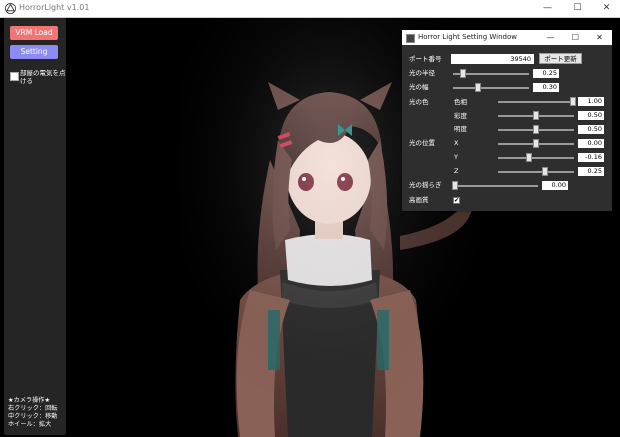  I want to click on flicker-value: 0.00, so click(555, 185).